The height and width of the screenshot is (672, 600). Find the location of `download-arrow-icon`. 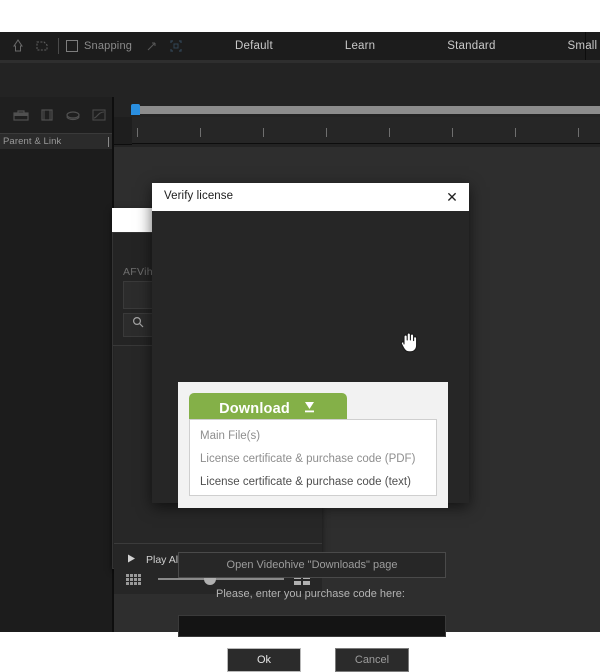

download-arrow-icon is located at coordinates (309, 409).